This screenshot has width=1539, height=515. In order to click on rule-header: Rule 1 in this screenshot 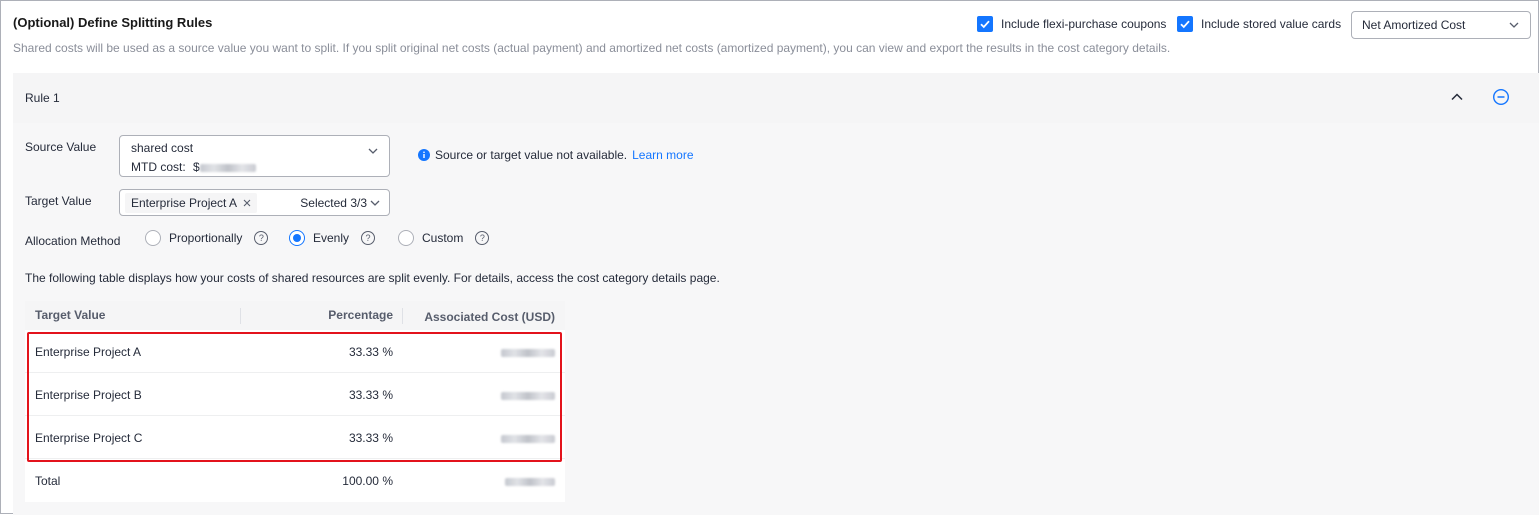, I will do `click(776, 98)`.